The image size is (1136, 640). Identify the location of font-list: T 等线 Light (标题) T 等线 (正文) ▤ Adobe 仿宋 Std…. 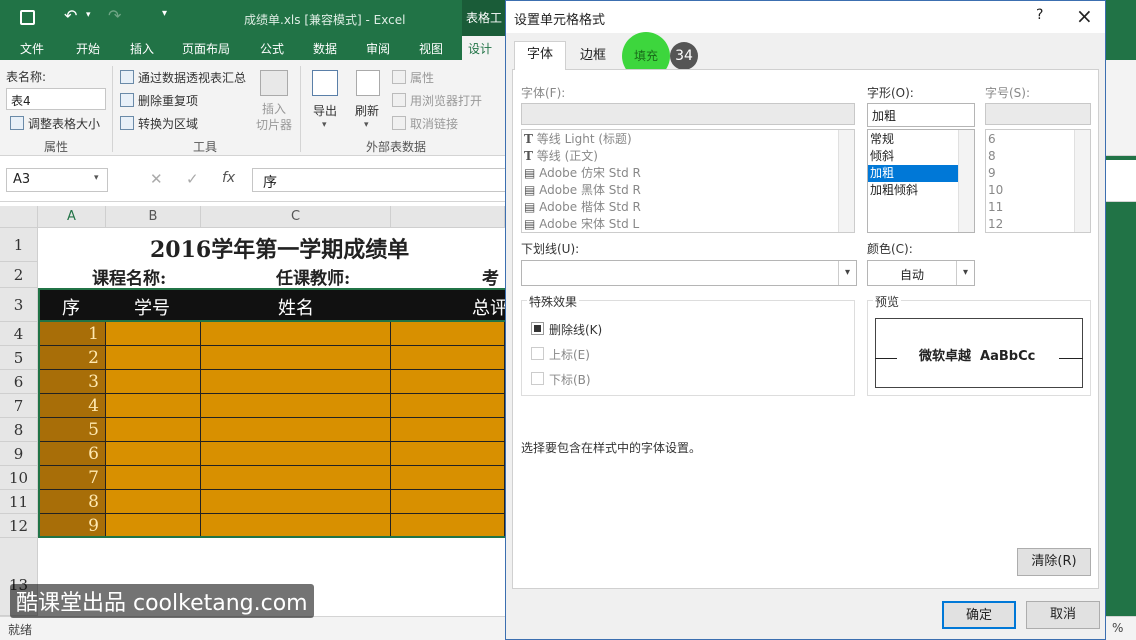
(688, 181).